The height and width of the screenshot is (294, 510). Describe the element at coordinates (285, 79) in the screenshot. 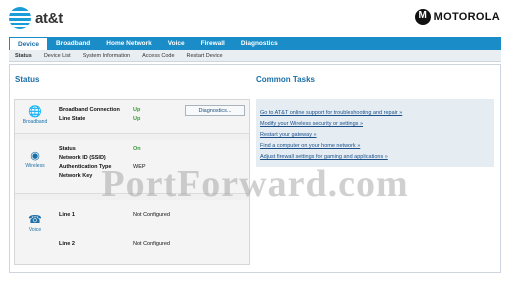

I see `common-tasks-heading: Common Tasks` at that location.